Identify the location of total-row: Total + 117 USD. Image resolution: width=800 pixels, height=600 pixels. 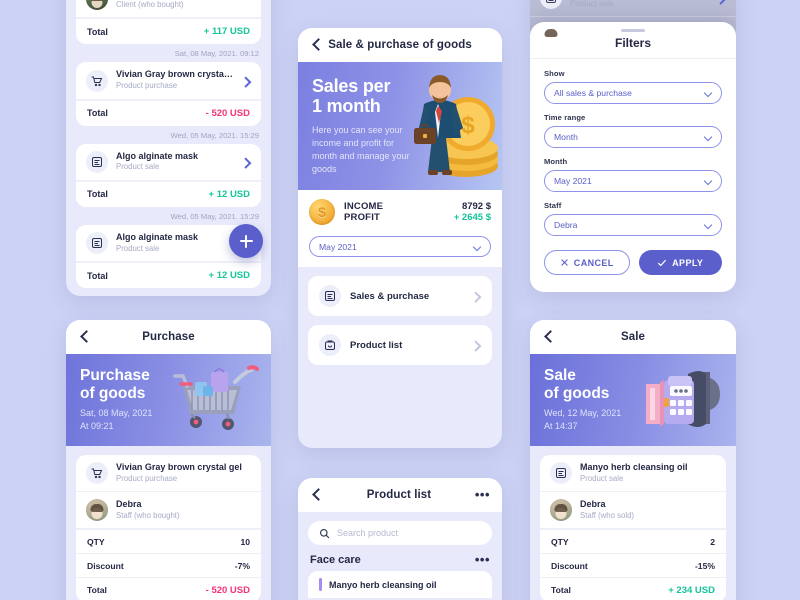
(168, 31).